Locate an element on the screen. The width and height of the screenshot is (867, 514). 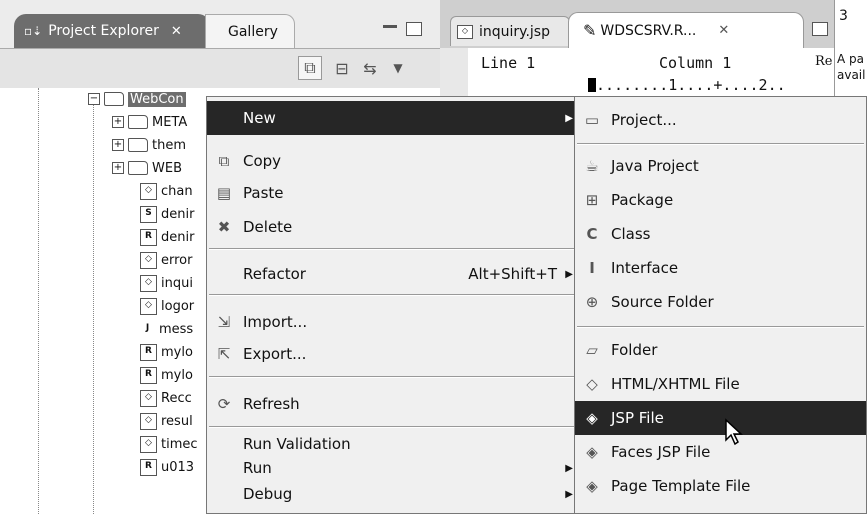
tree-item: R denir is located at coordinates (167, 237).